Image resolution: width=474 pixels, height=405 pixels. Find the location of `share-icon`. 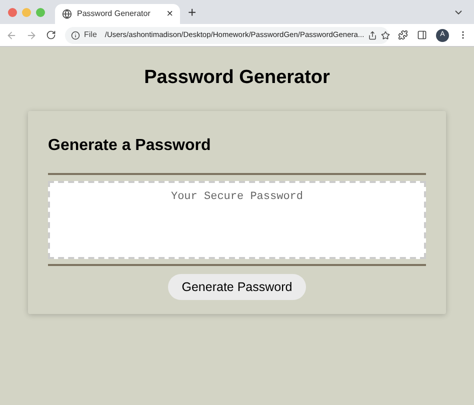

share-icon is located at coordinates (373, 35).